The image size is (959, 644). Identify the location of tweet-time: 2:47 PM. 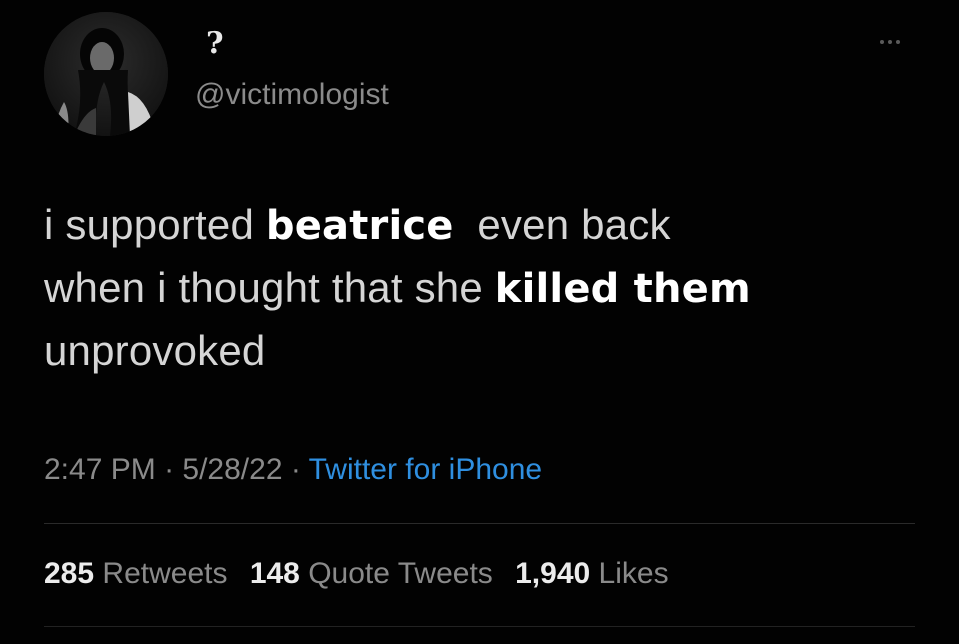
(100, 469).